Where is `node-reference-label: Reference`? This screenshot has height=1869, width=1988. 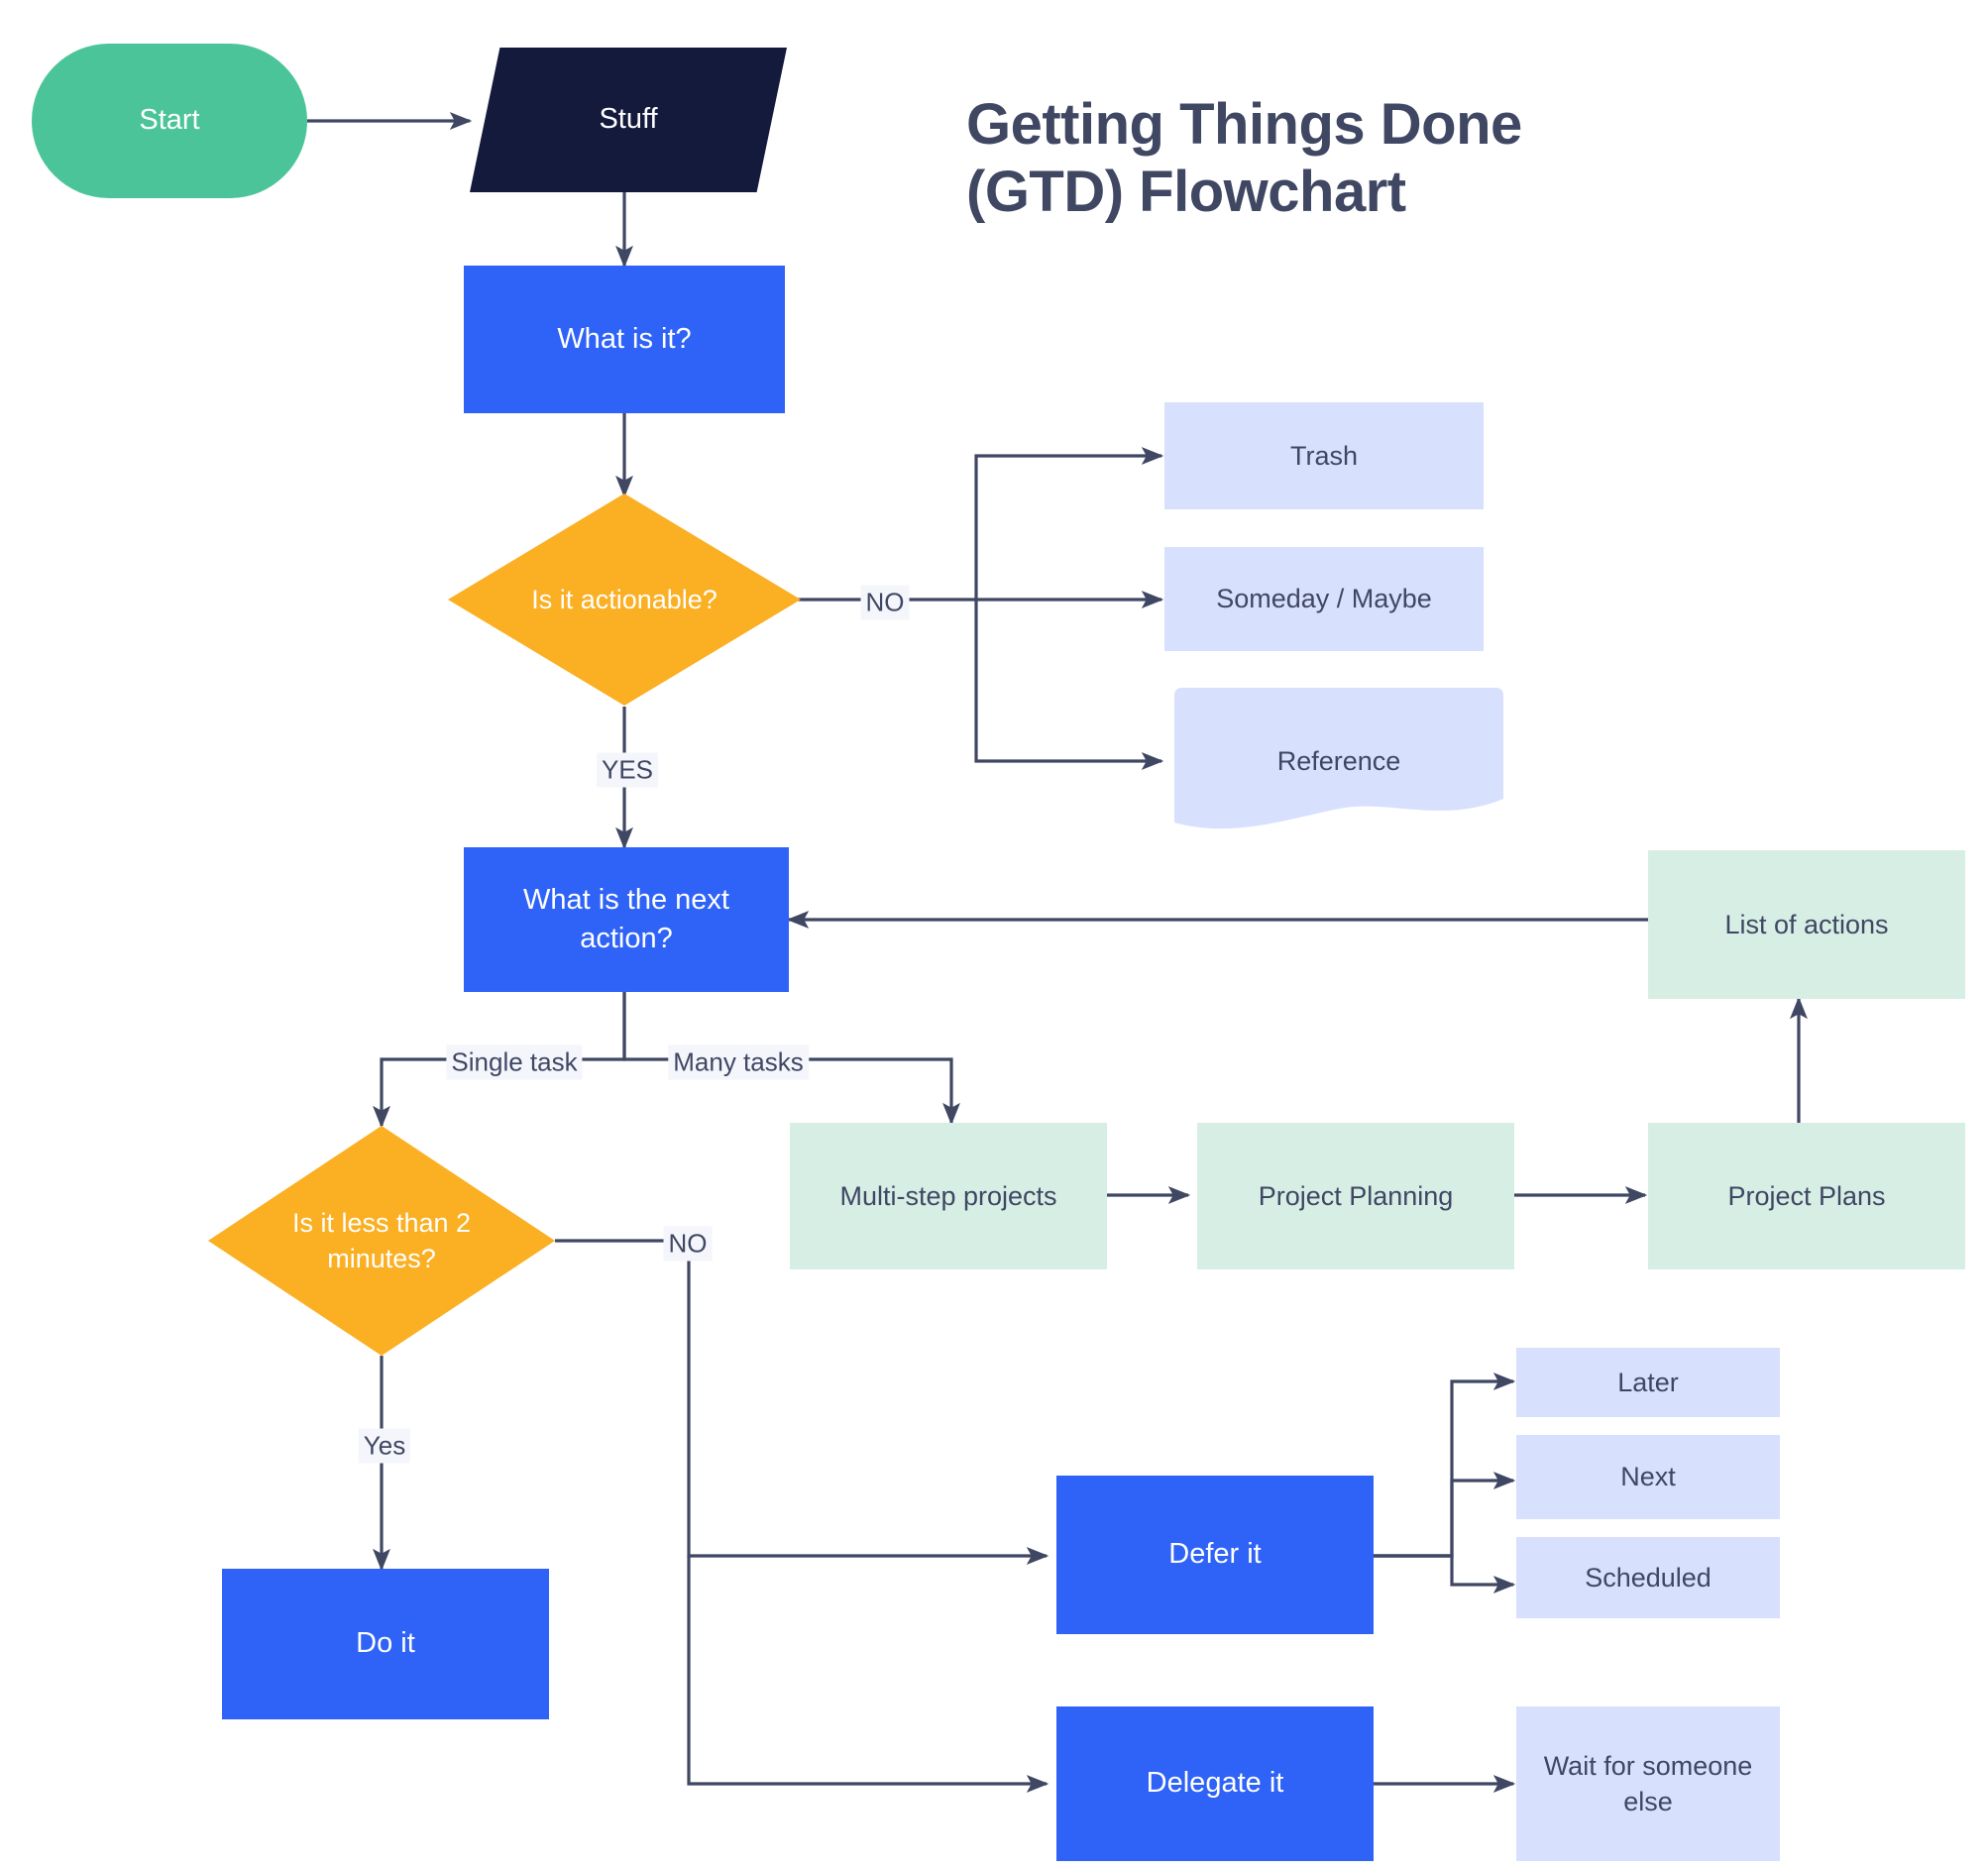 node-reference-label: Reference is located at coordinates (1338, 760).